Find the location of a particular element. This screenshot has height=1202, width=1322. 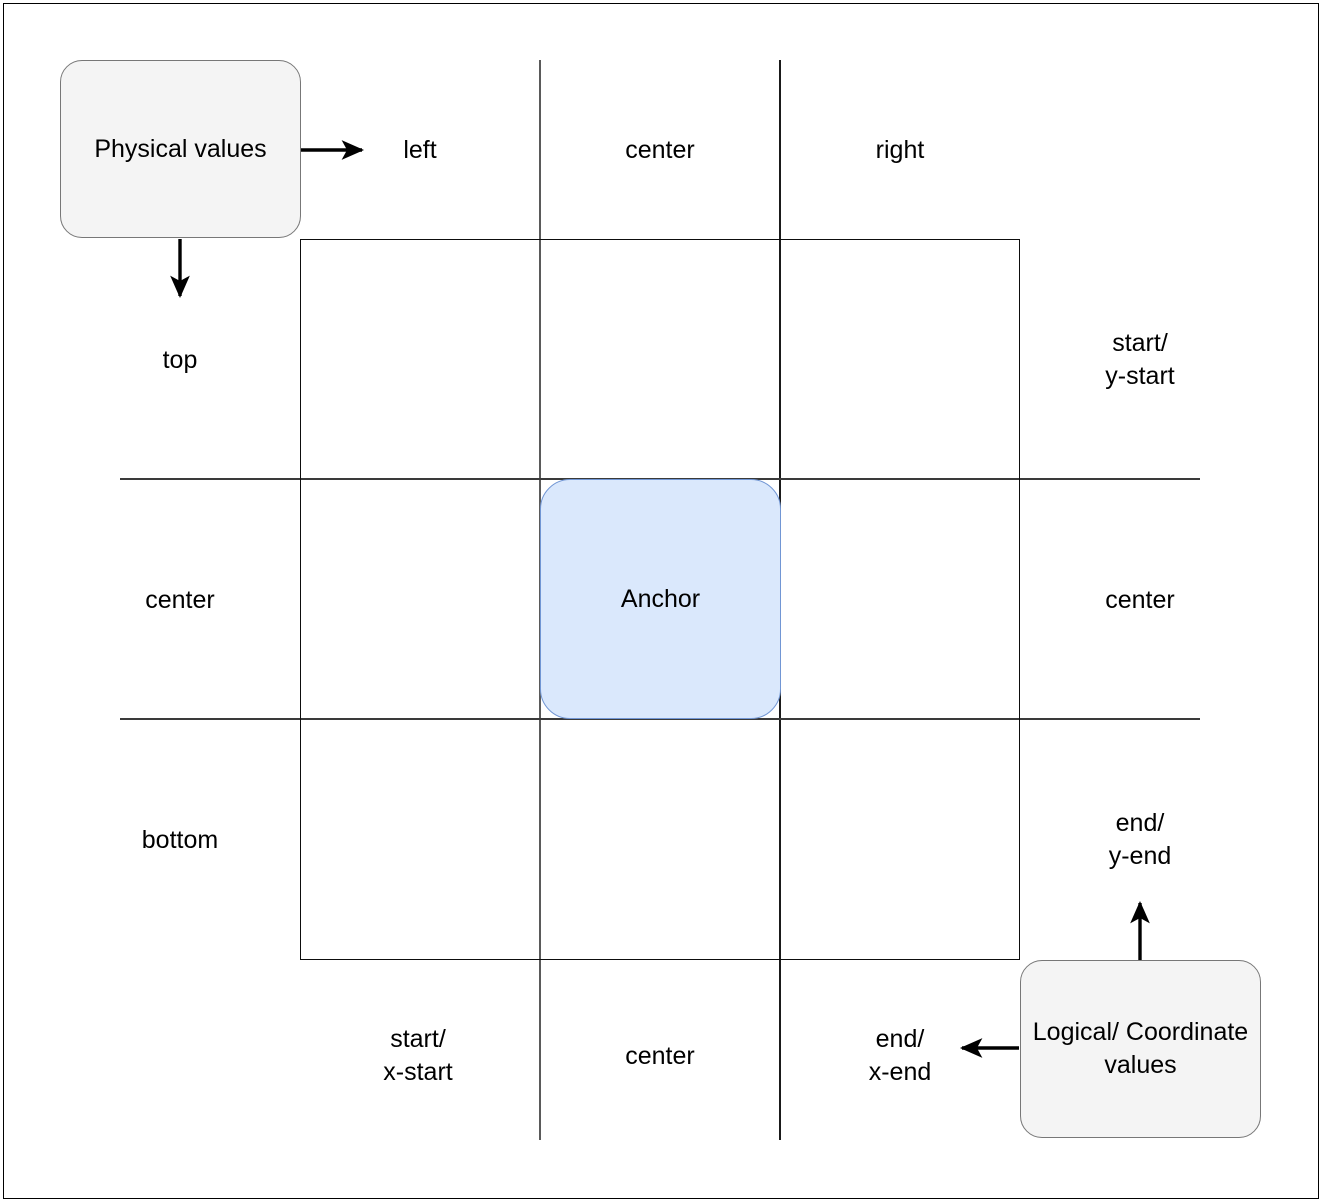

label-physical-center-vertical: center is located at coordinates (180, 599).